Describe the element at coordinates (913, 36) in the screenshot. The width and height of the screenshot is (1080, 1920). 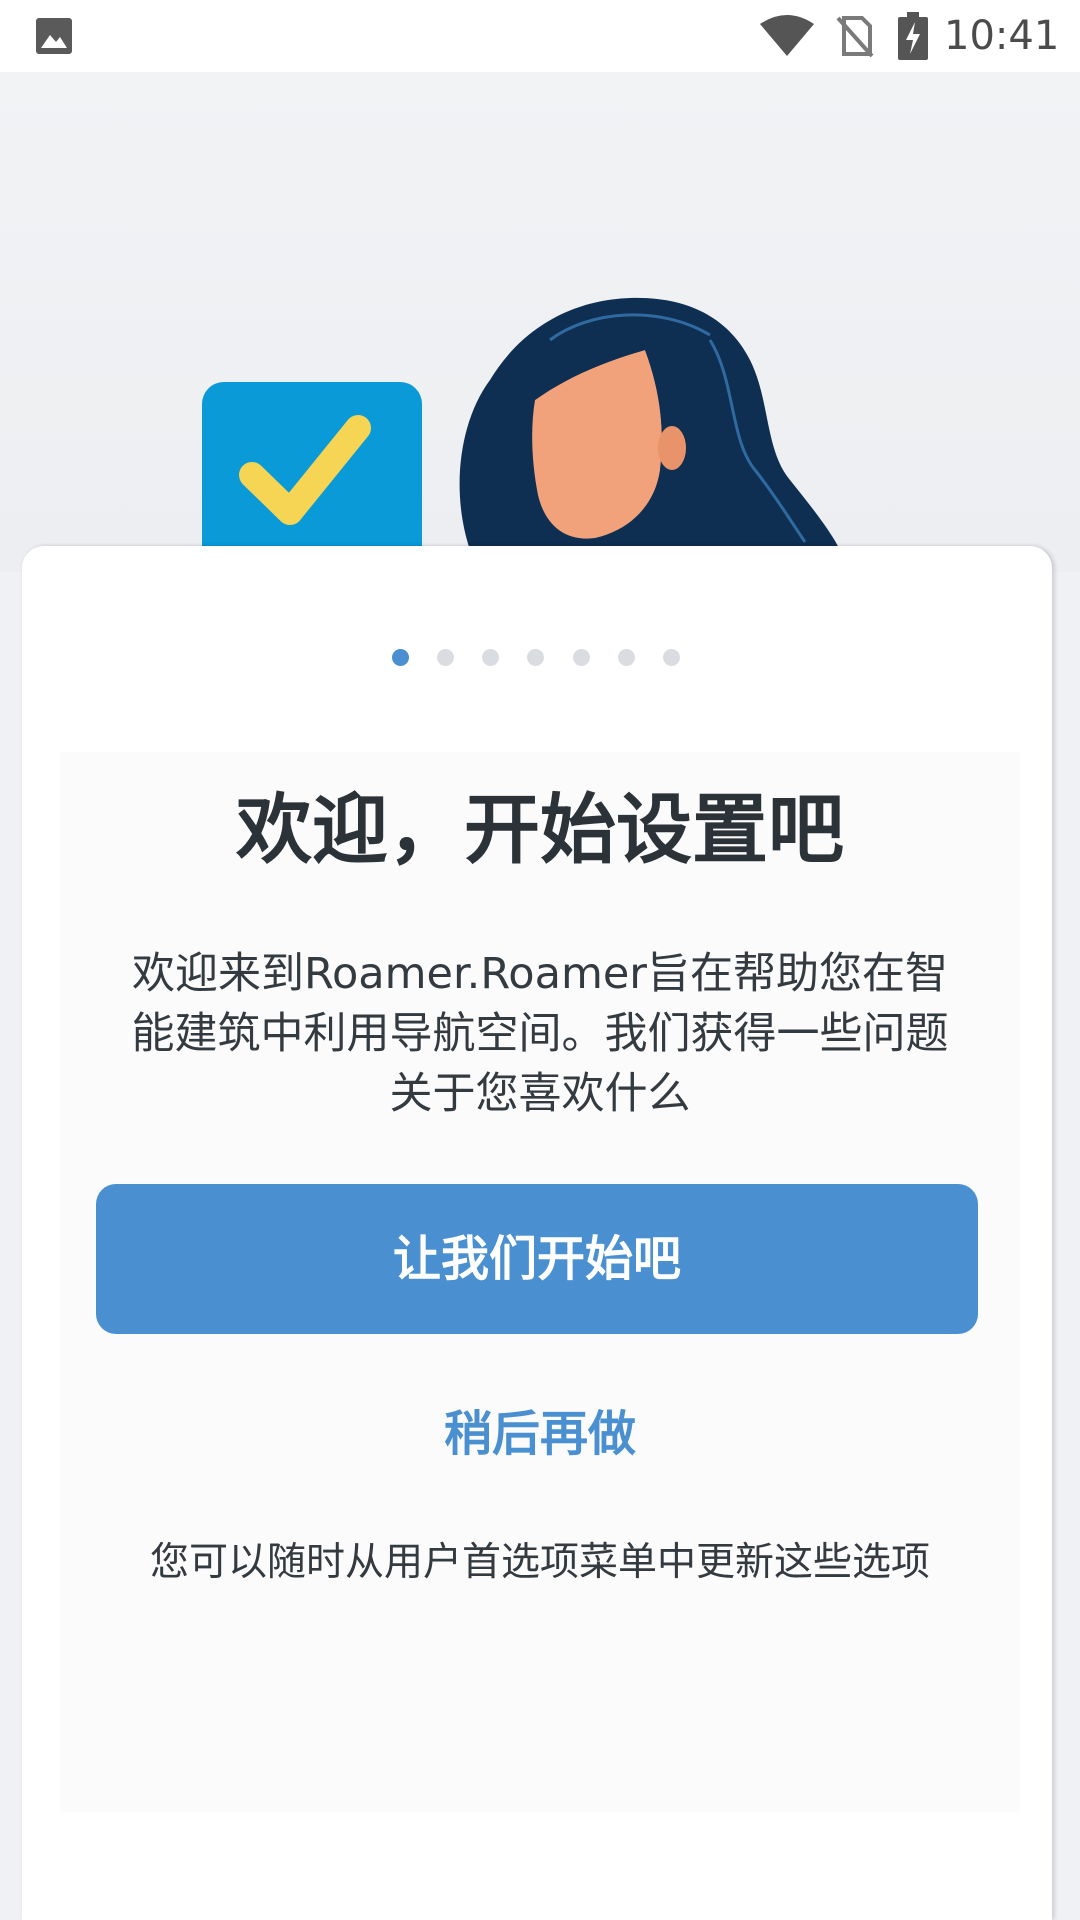
I see `battery-charging-icon` at that location.